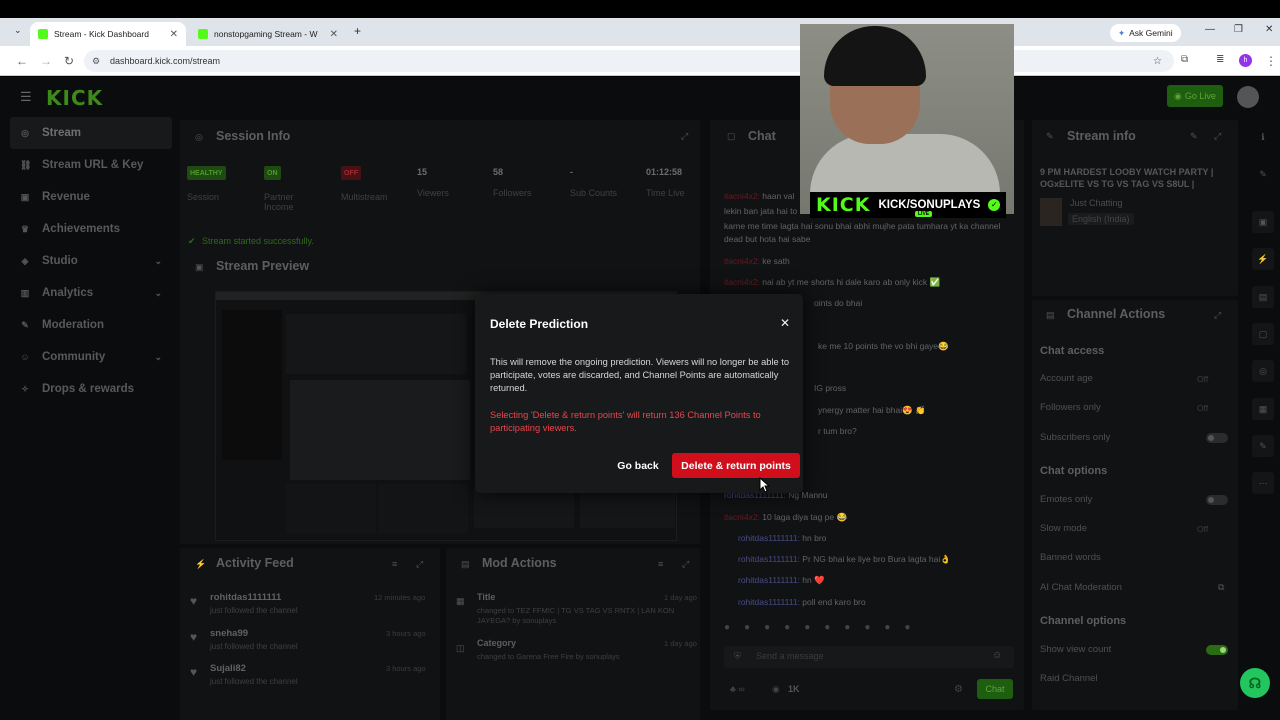 The width and height of the screenshot is (1280, 720). I want to click on restore-icon: ❐, so click(1238, 29).